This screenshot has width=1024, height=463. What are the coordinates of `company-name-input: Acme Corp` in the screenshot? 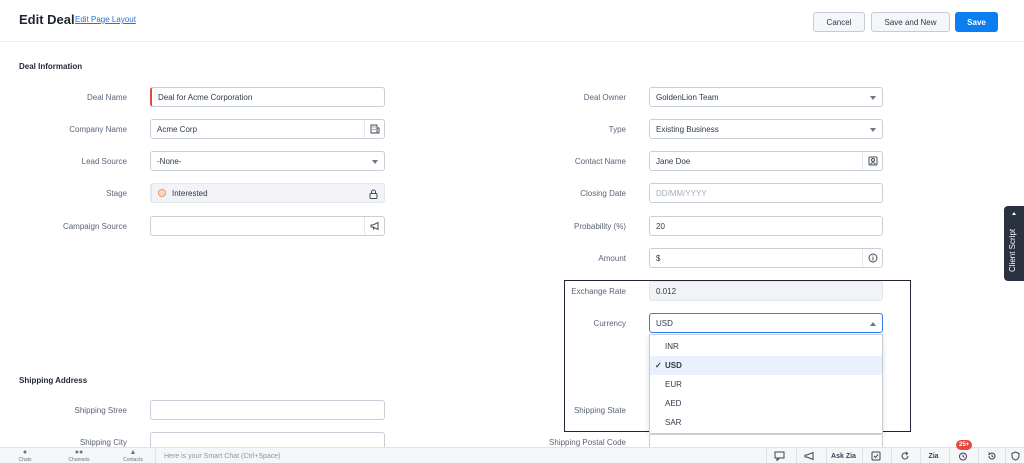 It's located at (267, 129).